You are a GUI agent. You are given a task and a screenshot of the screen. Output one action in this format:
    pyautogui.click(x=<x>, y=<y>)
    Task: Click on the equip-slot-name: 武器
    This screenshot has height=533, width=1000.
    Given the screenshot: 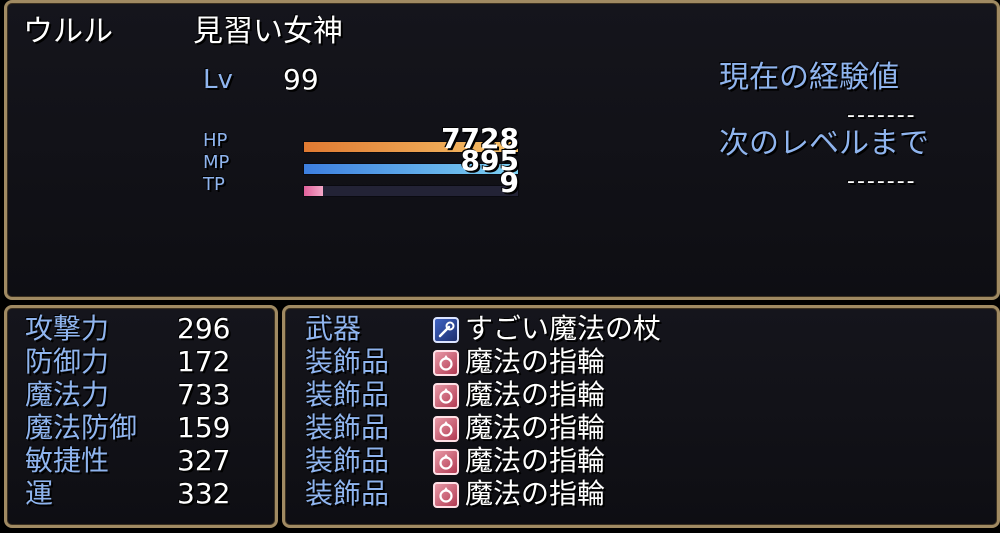 What is the action you would take?
    pyautogui.click(x=333, y=328)
    